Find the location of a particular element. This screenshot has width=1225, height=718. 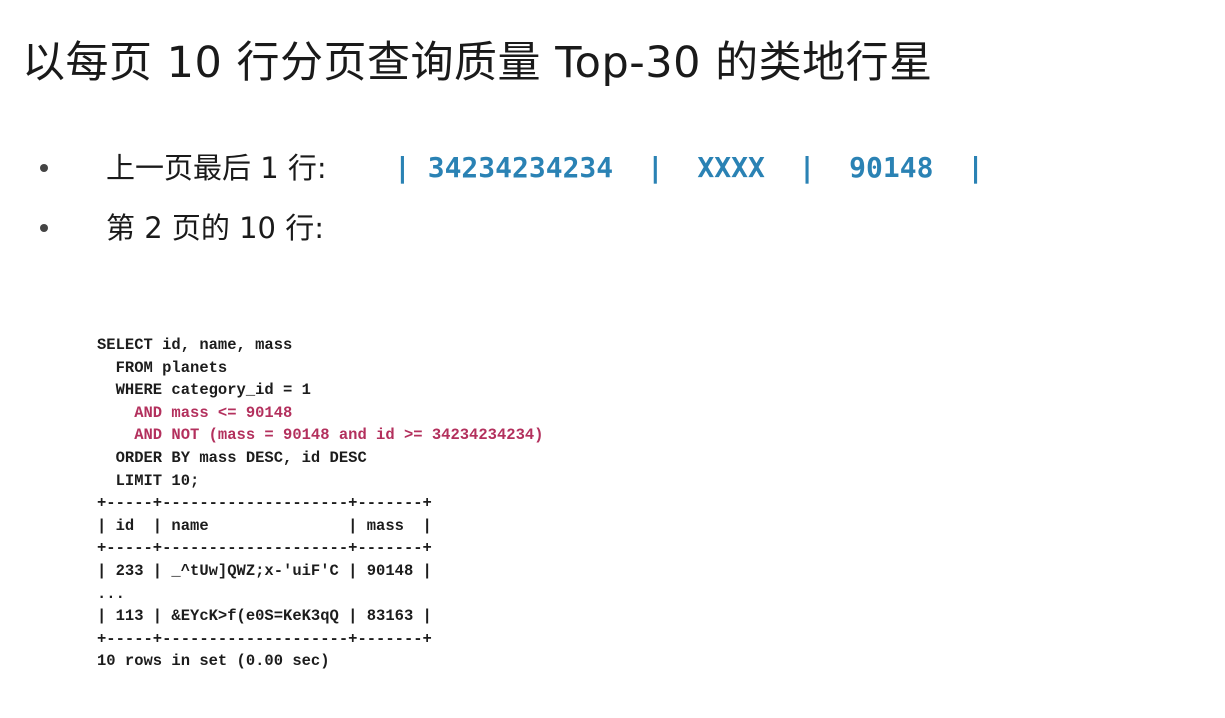

result-summary: 10 rows in set (0.00 sec) is located at coordinates (213, 661).